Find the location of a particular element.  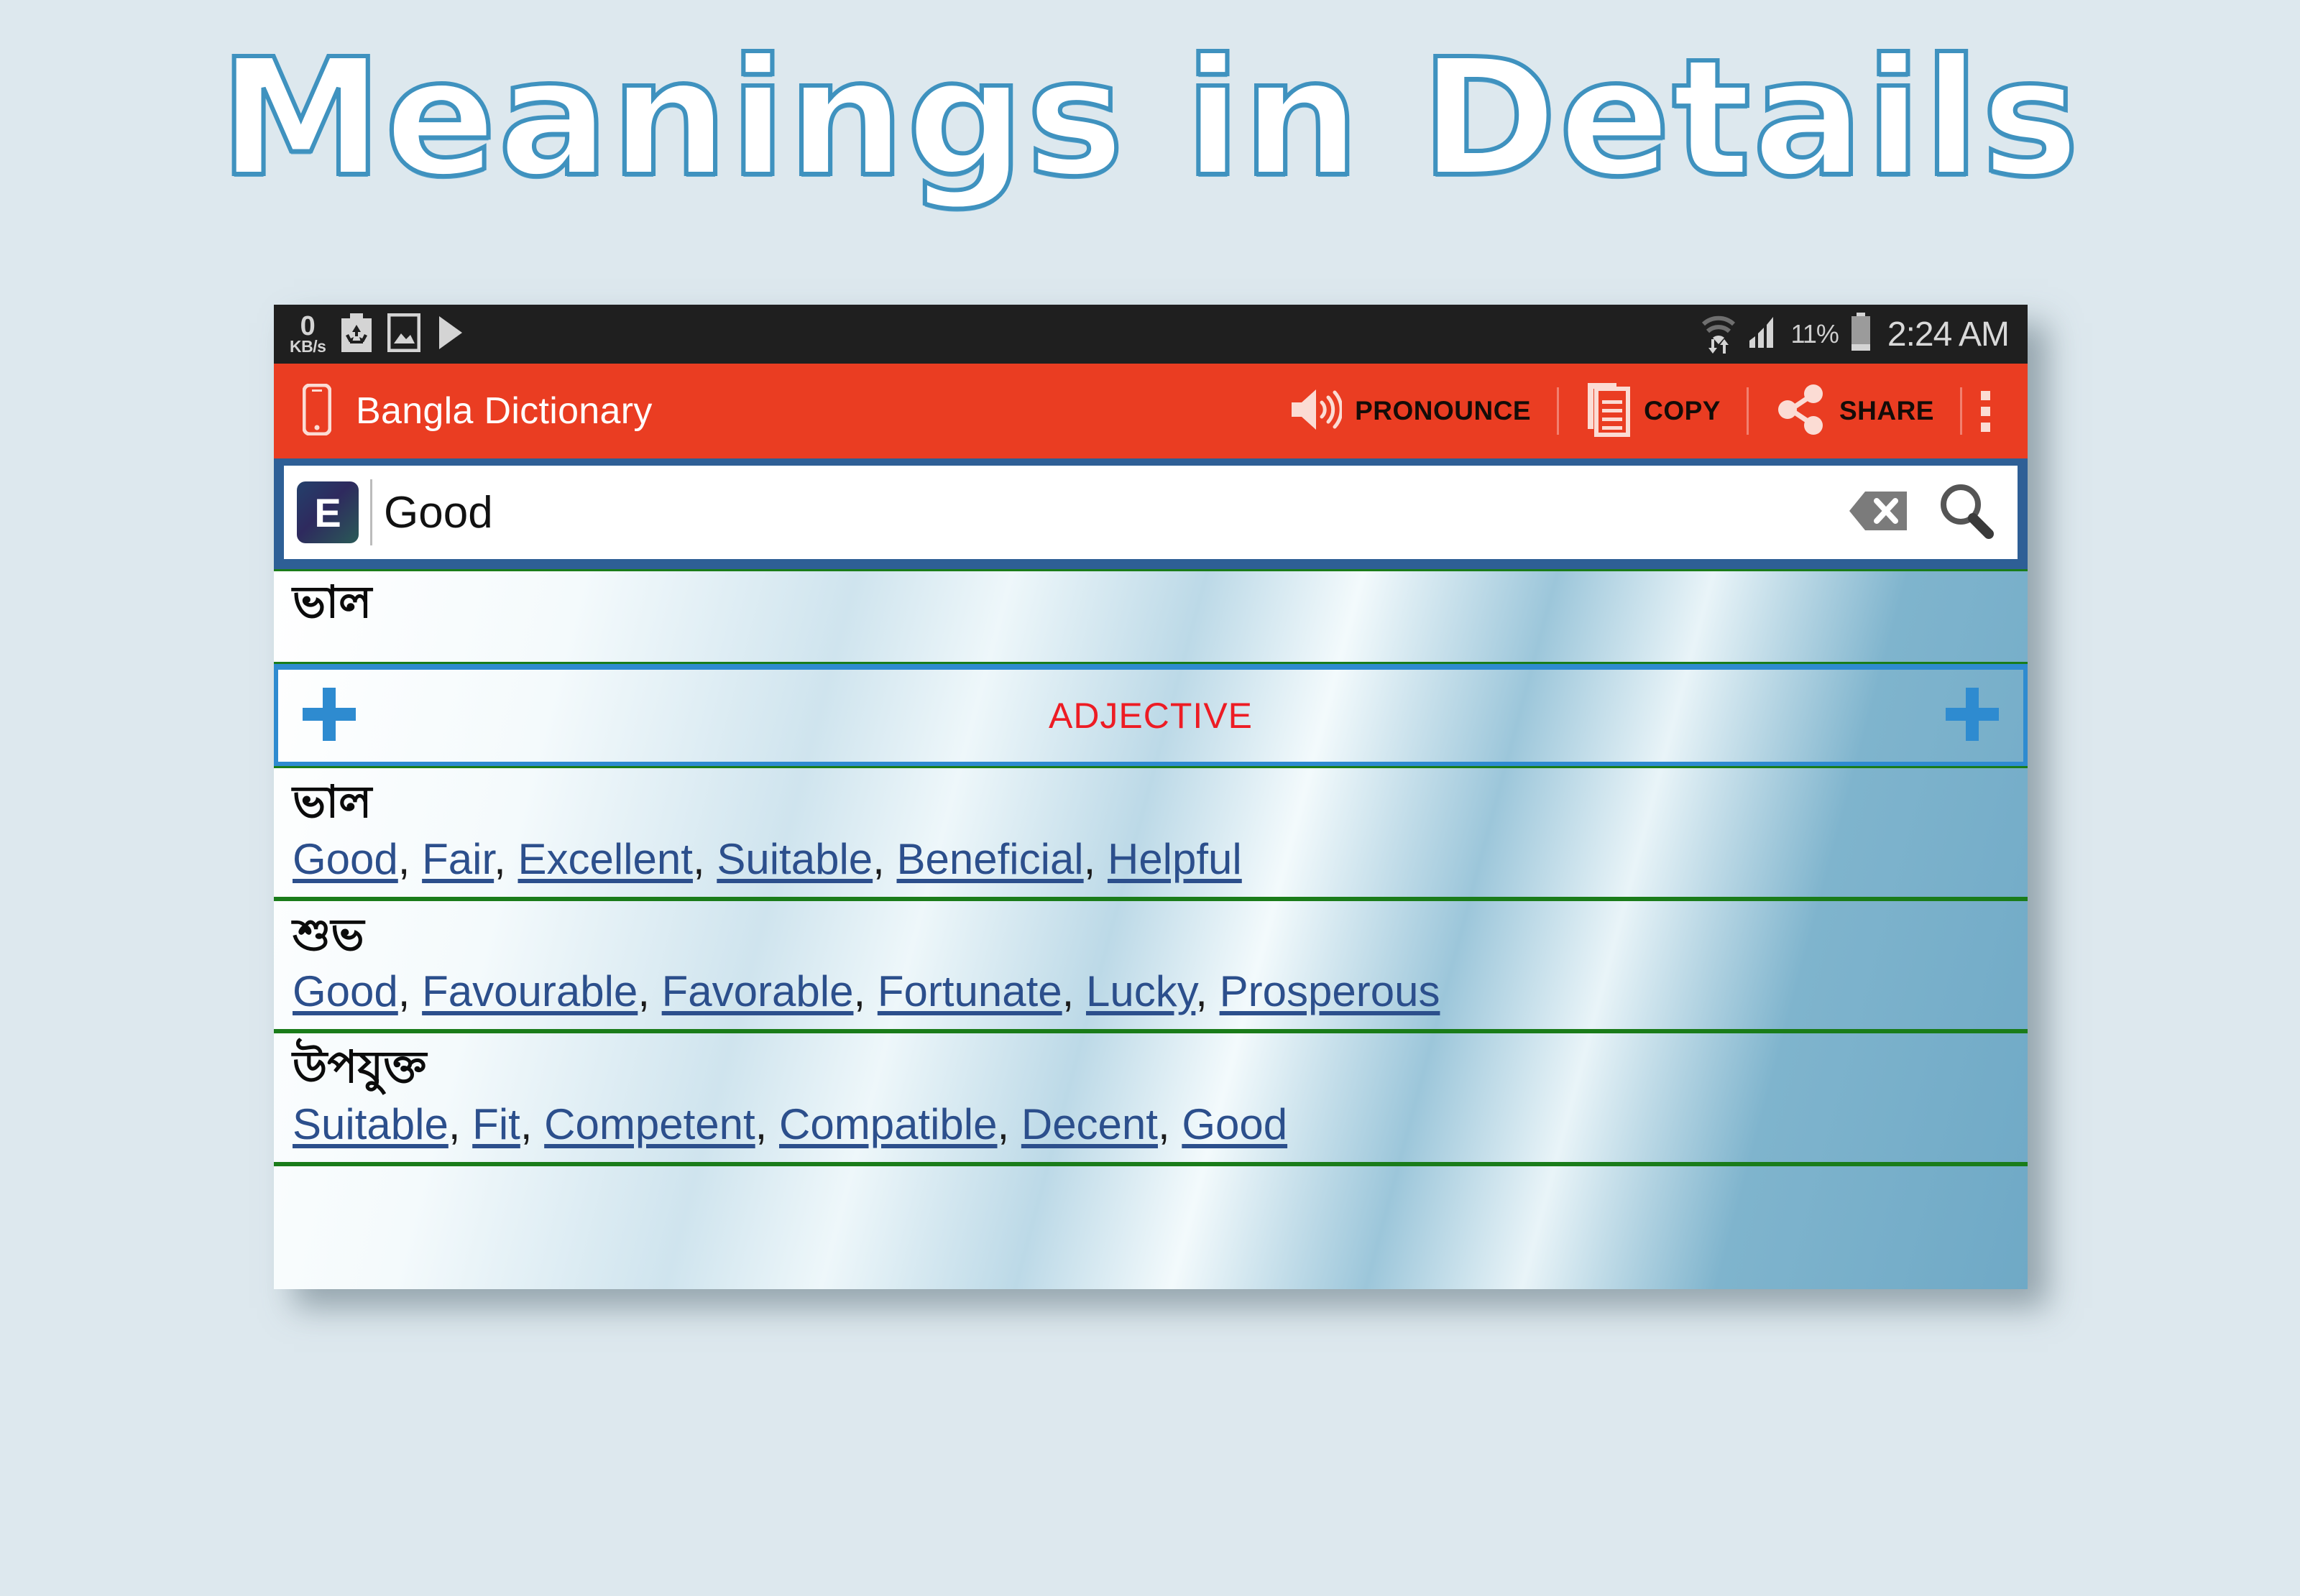

banner-title: Meanings in Details is located at coordinates (1149, 118).